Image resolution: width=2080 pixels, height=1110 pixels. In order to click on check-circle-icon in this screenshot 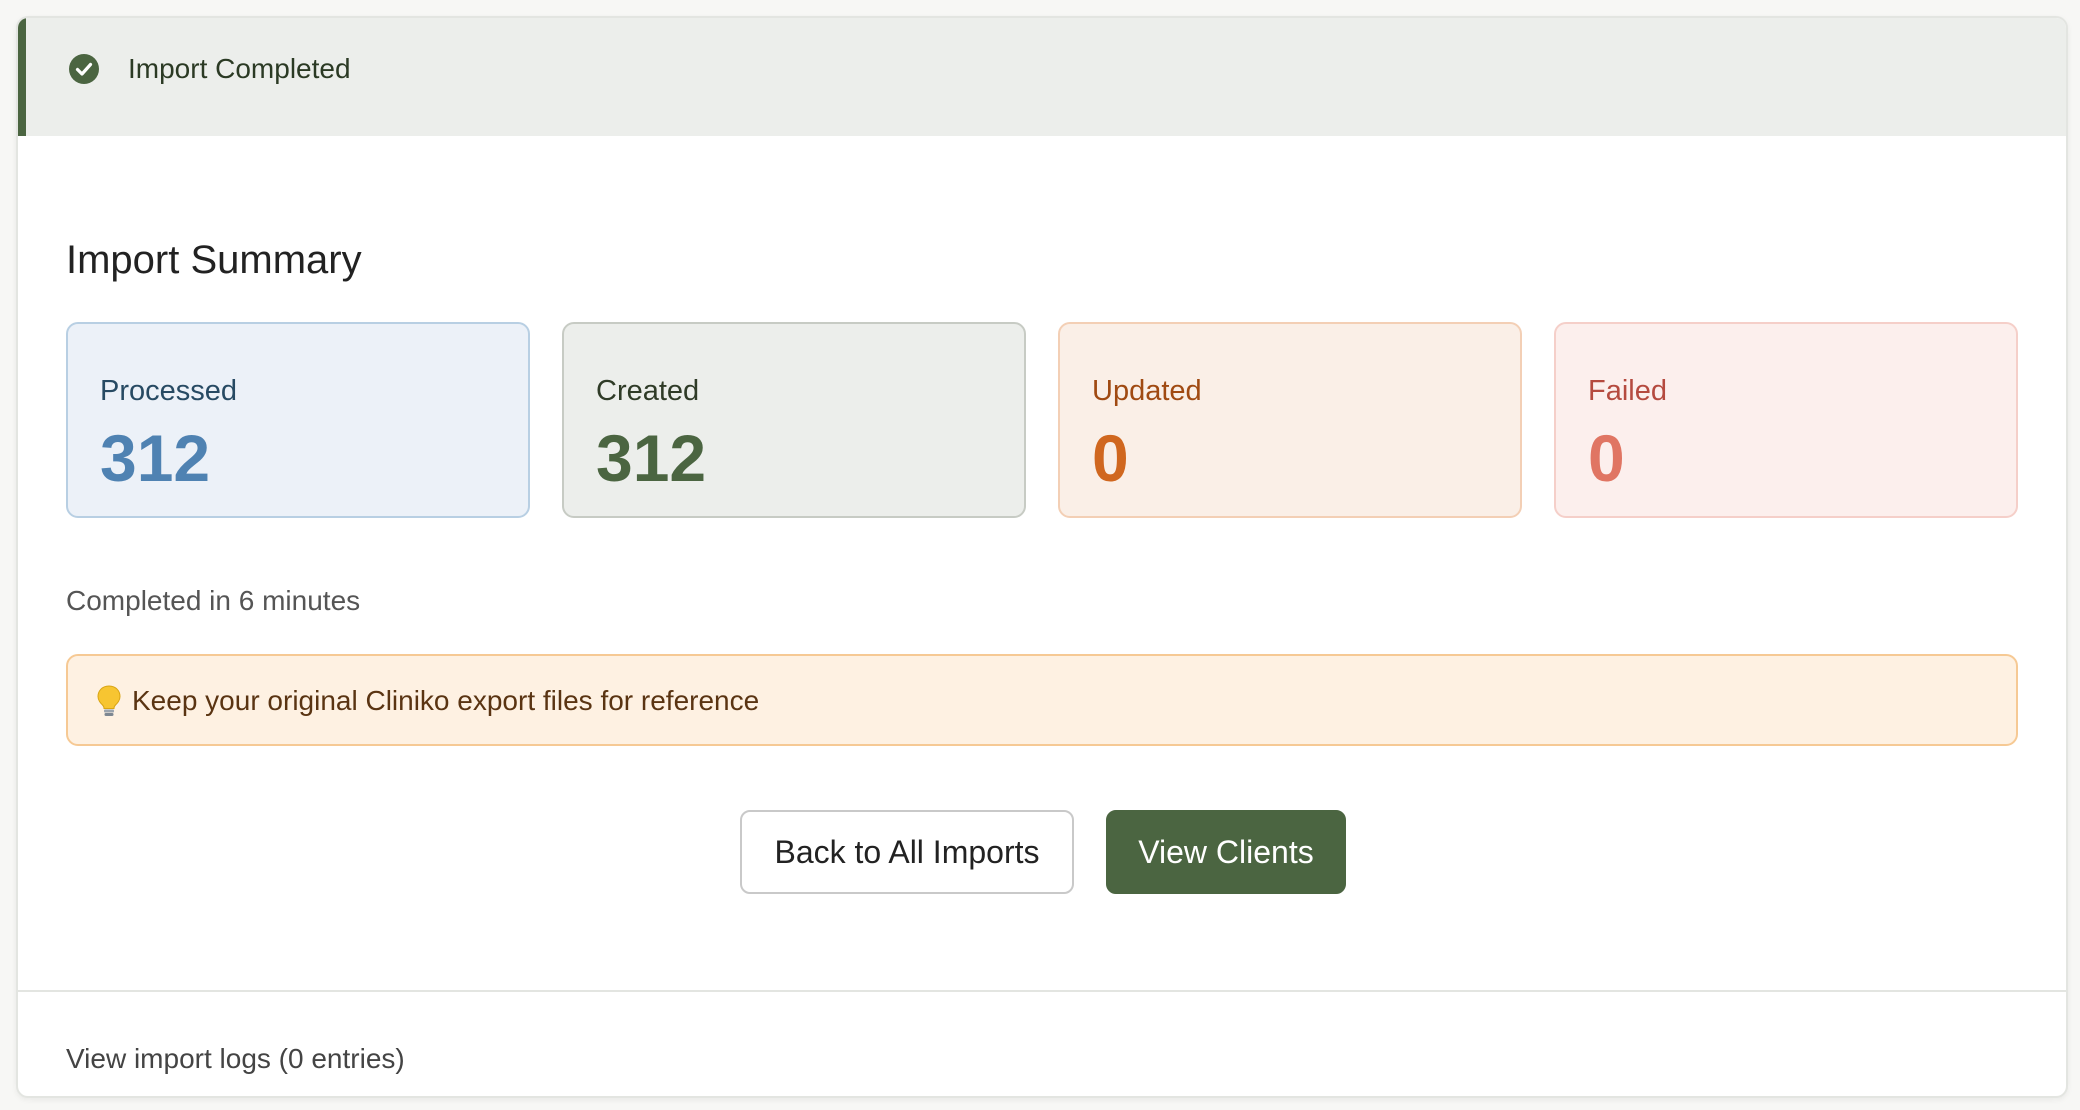, I will do `click(84, 69)`.